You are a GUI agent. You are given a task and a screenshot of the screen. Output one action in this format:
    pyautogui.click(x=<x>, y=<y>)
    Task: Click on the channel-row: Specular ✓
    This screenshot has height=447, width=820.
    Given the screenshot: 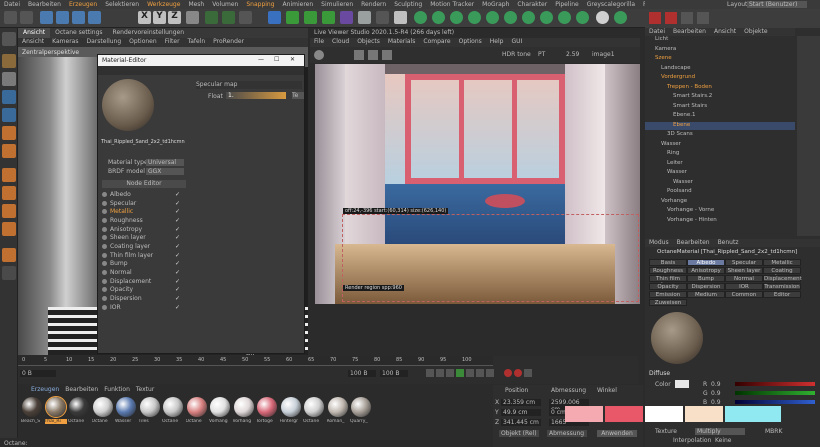 What is the action you would take?
    pyautogui.click(x=145, y=203)
    